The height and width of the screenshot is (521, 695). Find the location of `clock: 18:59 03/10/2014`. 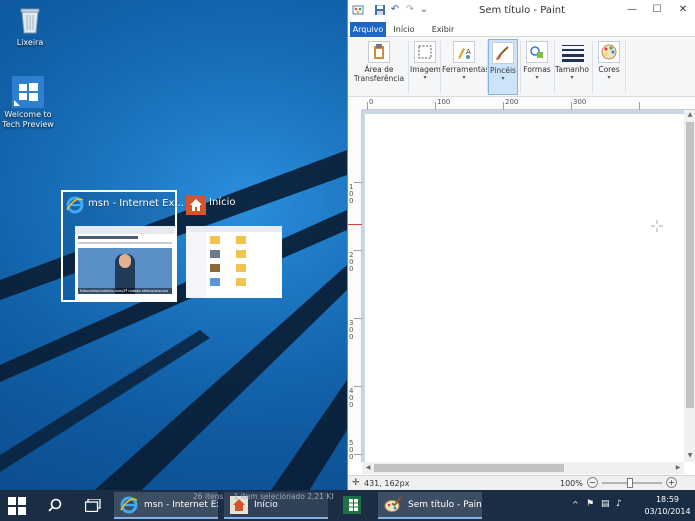

clock: 18:59 03/10/2014 is located at coordinates (667, 505).